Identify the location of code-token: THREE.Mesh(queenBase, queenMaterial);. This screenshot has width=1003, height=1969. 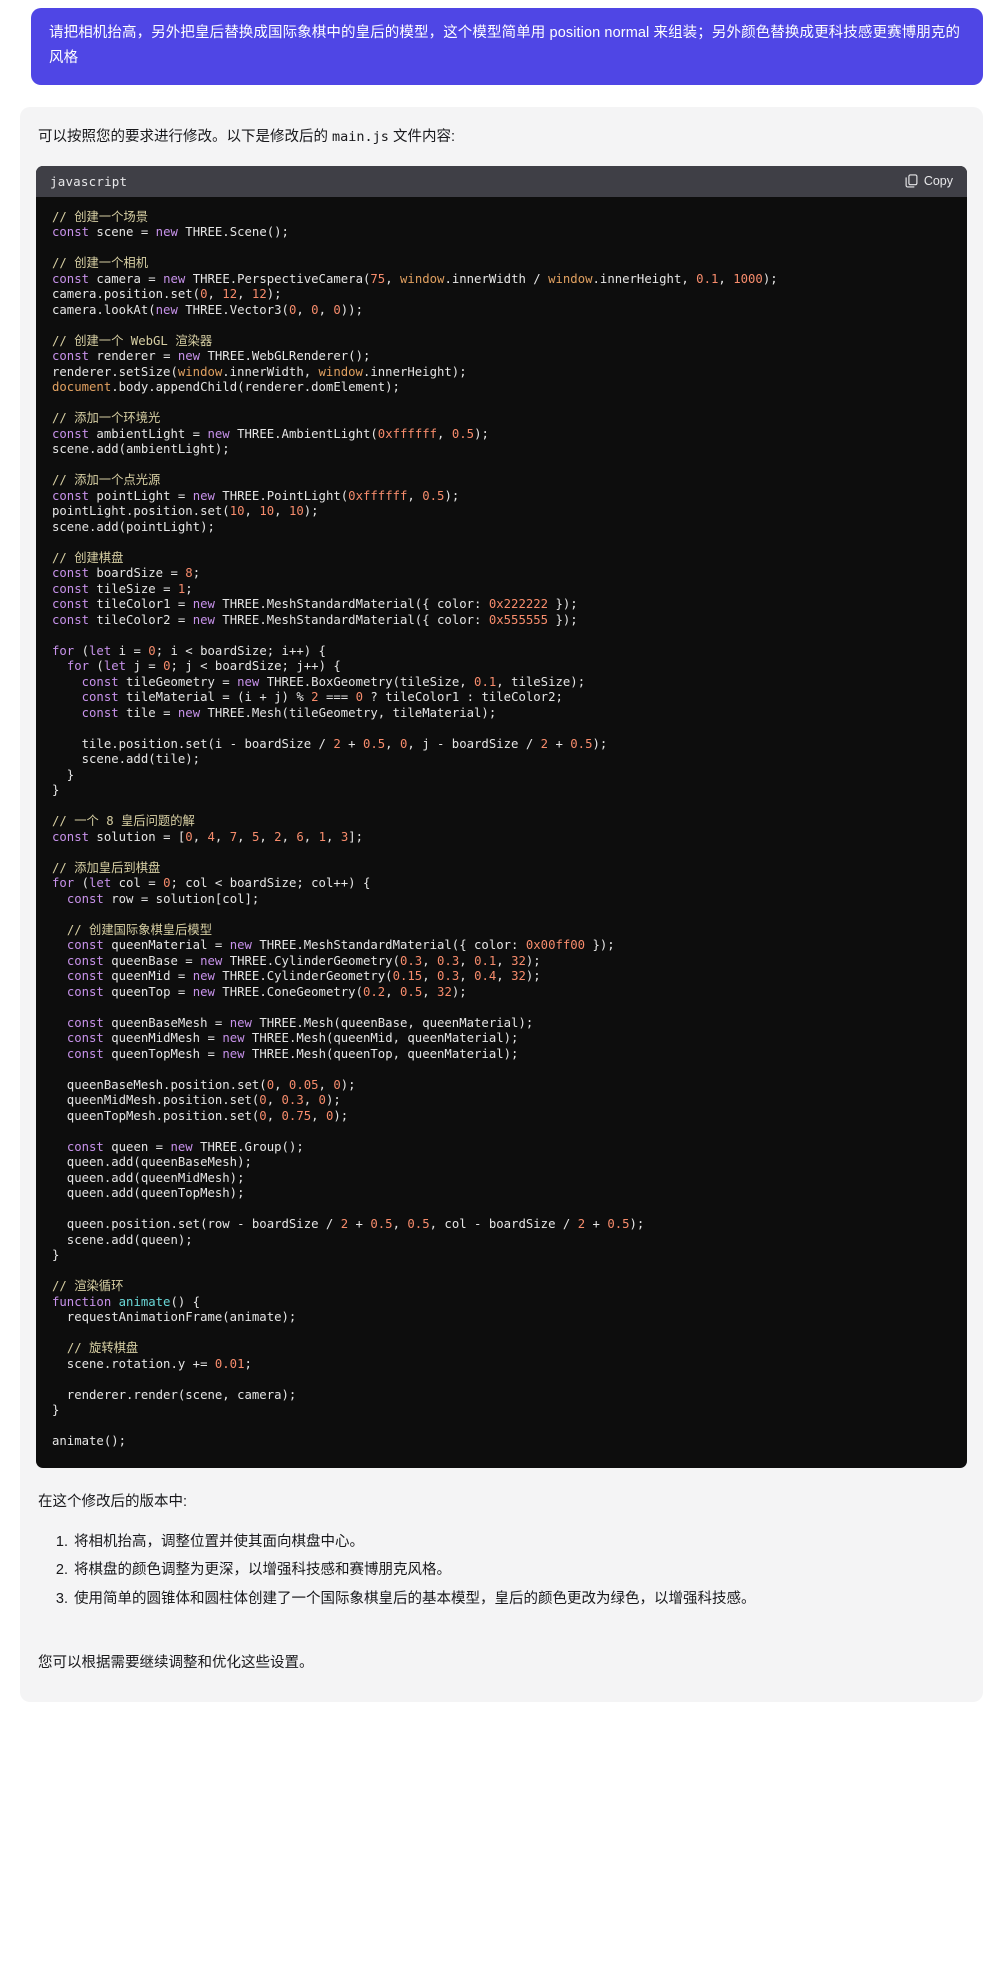
(392, 1022).